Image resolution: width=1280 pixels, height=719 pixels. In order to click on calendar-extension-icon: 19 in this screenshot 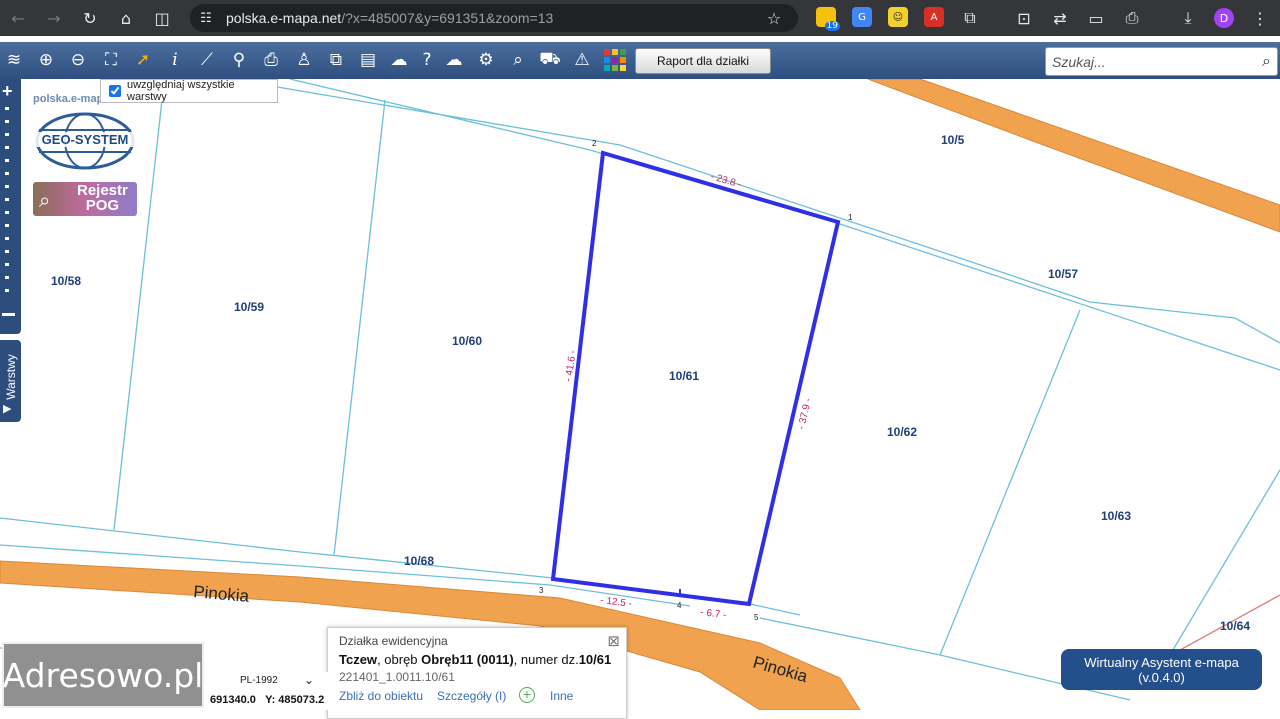, I will do `click(828, 19)`.